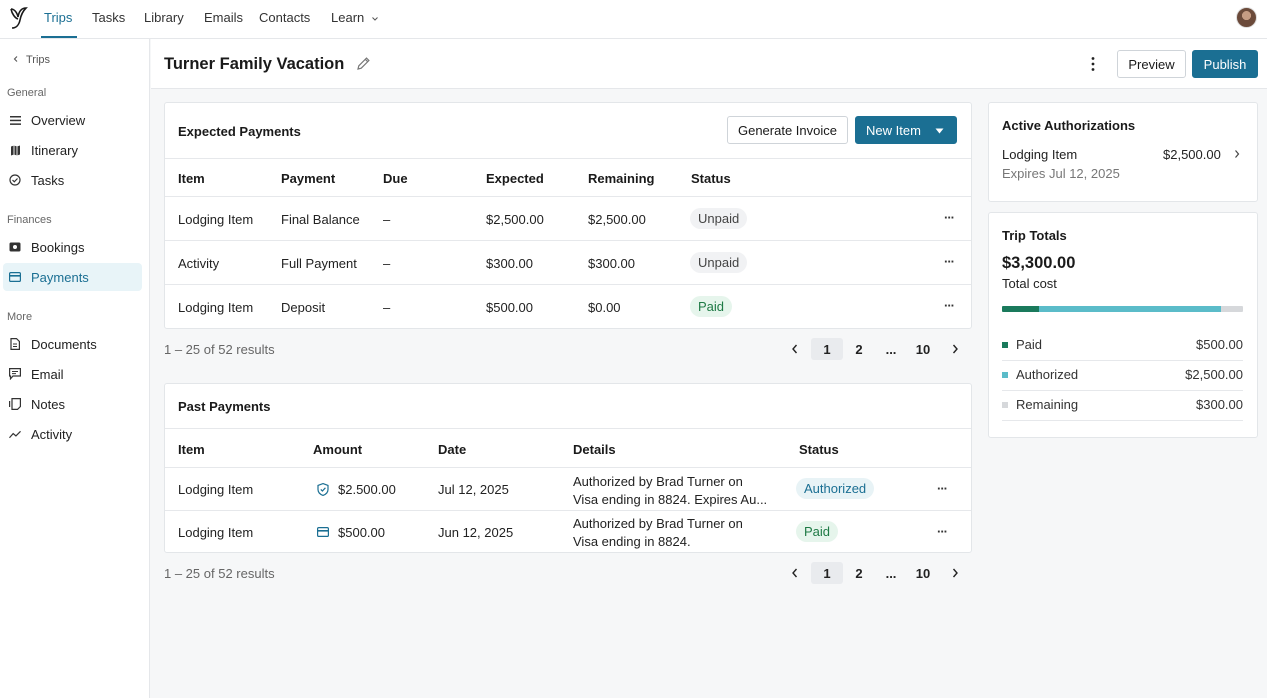 The height and width of the screenshot is (698, 1267). What do you see at coordinates (819, 449) in the screenshot?
I see `col-status: Status` at bounding box center [819, 449].